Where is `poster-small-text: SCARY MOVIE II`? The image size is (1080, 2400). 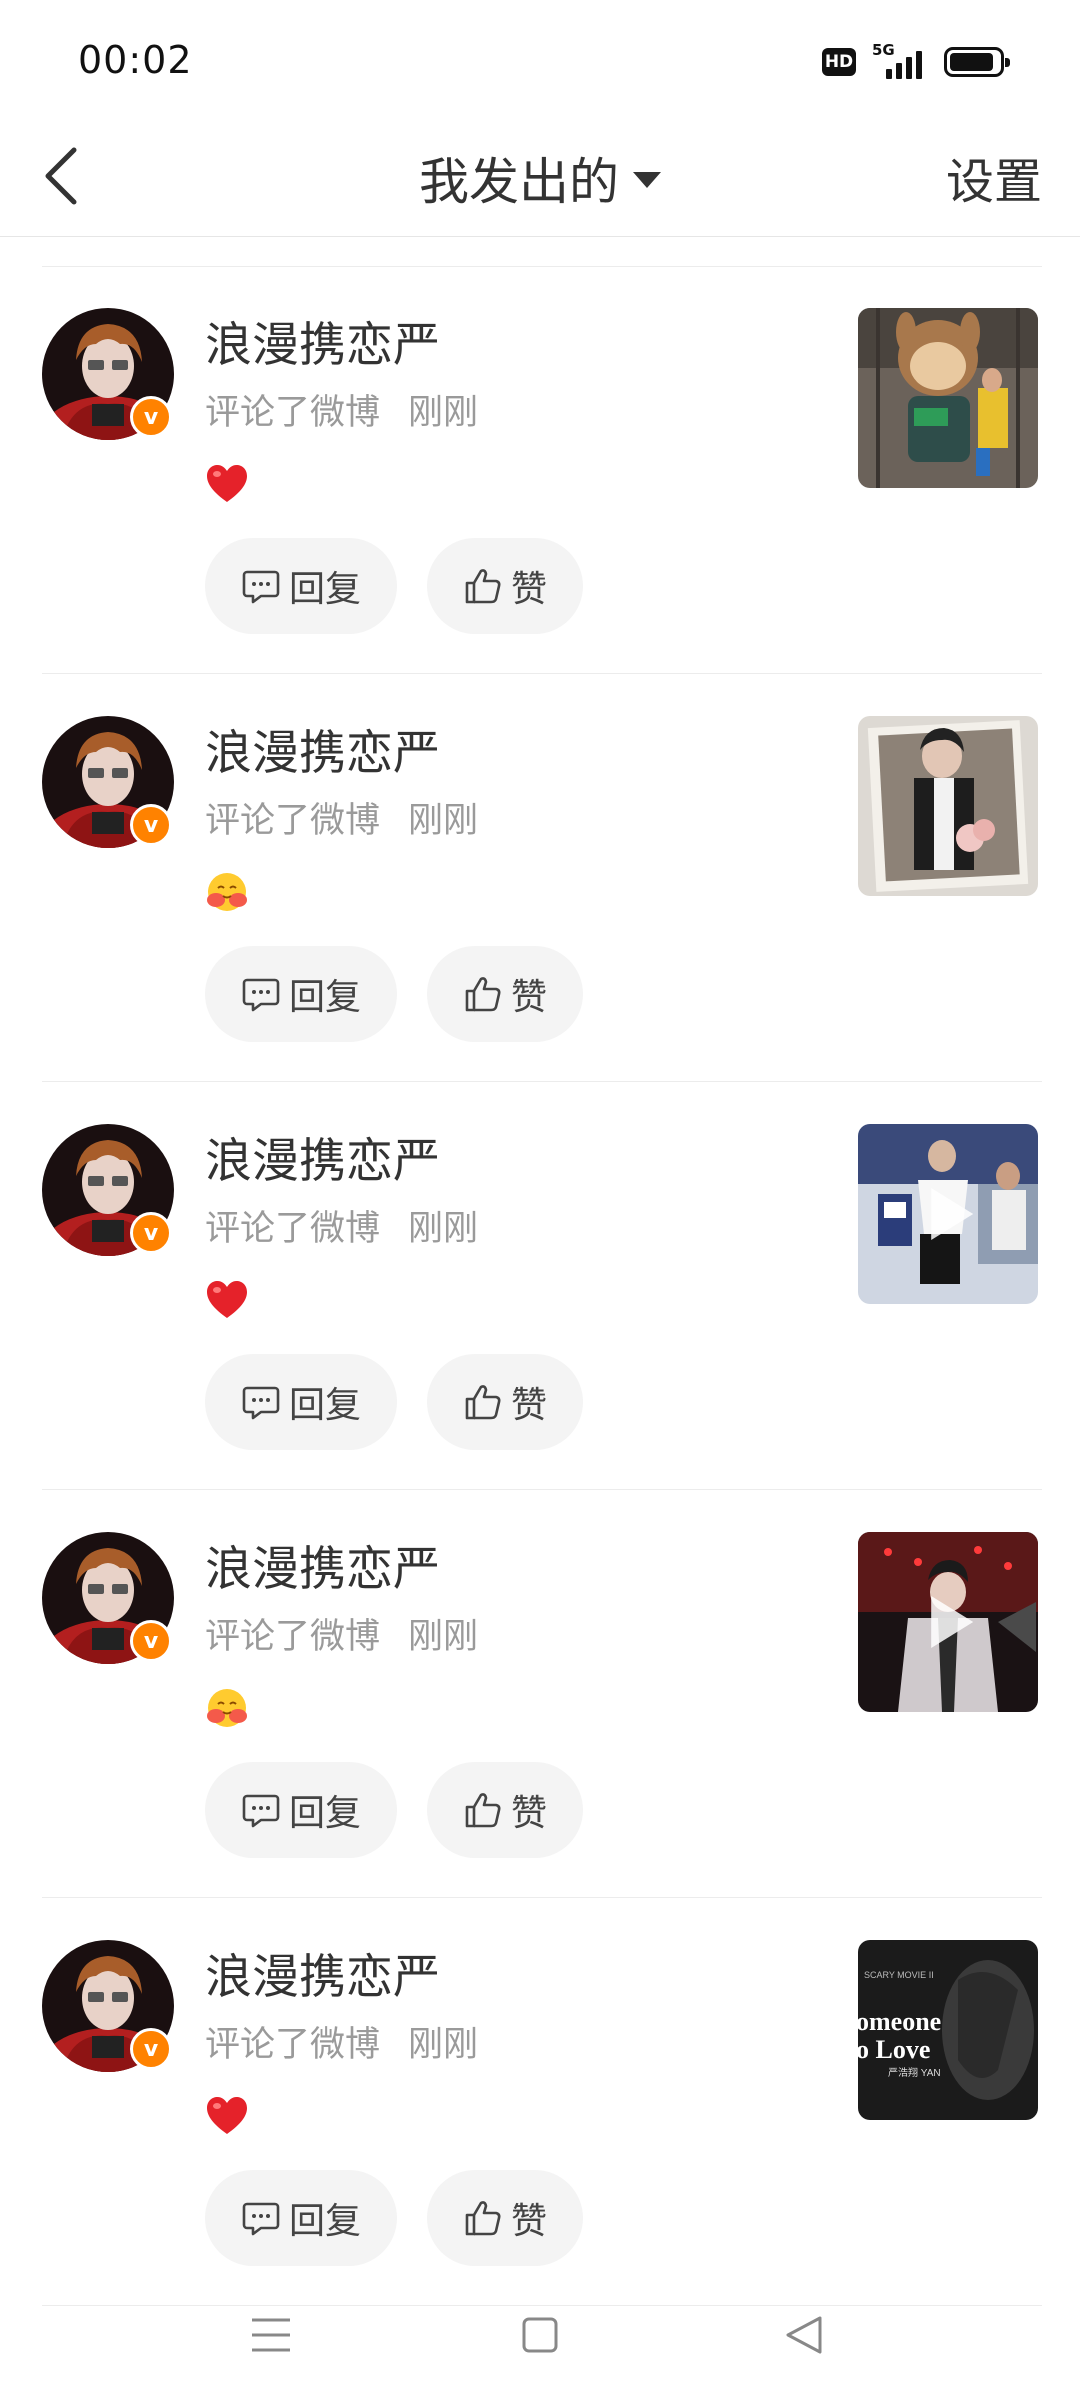
poster-small-text: SCARY MOVIE II is located at coordinates (899, 1975).